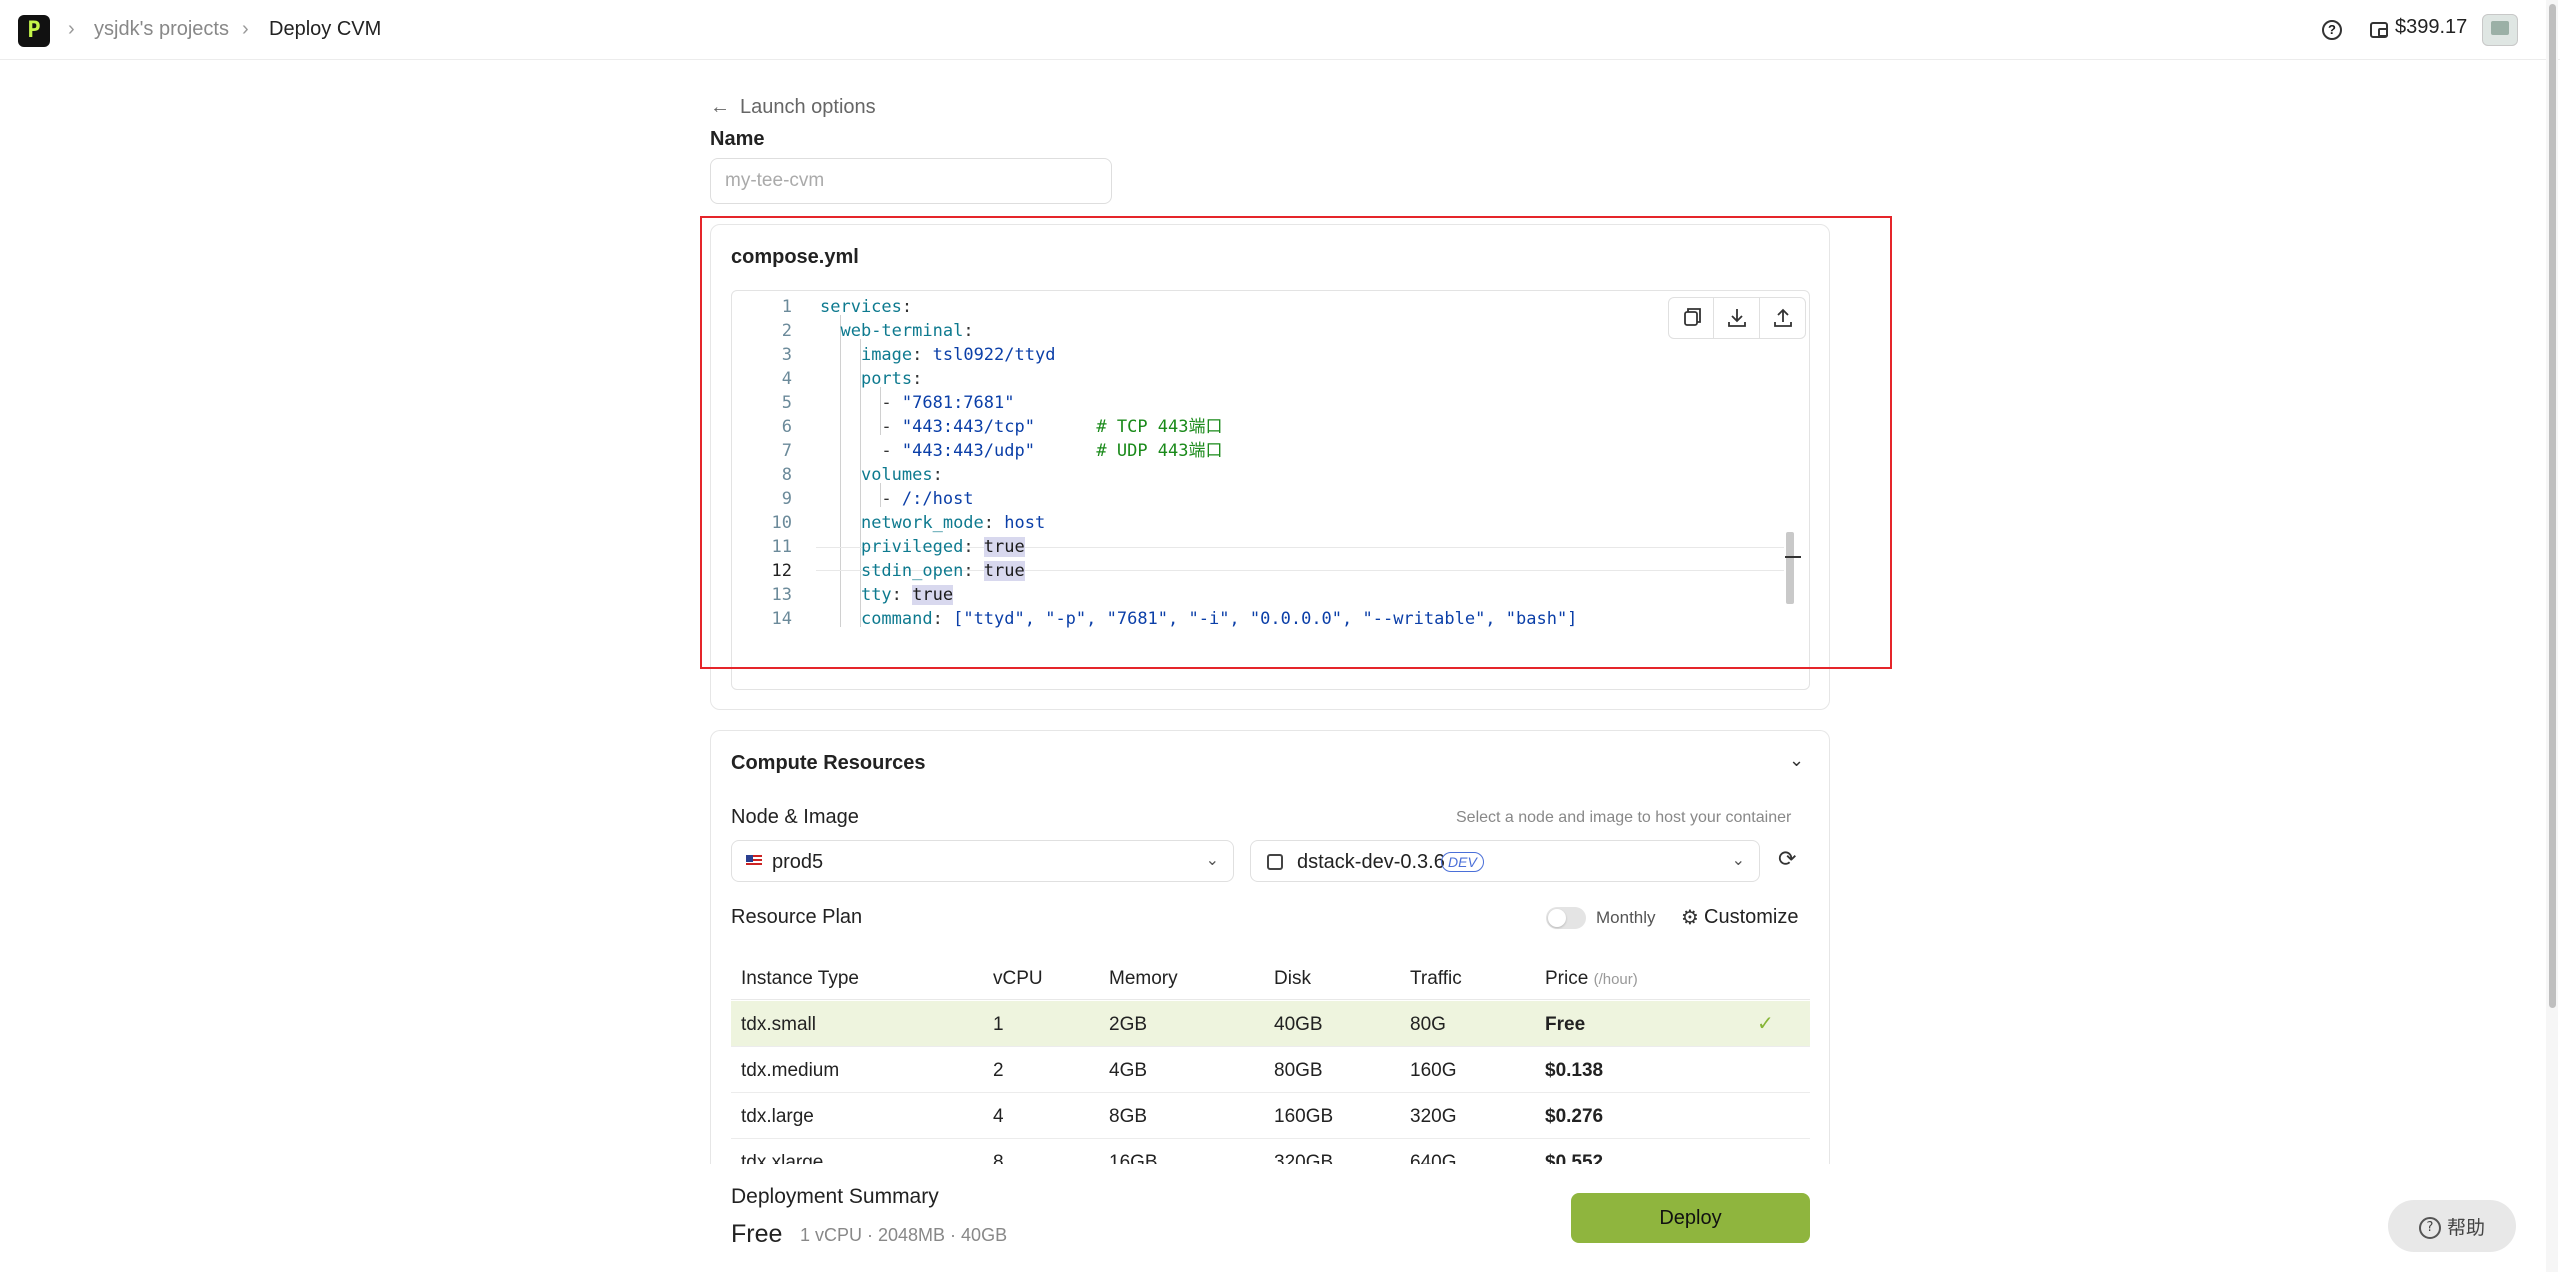 Image resolution: width=2560 pixels, height=1272 pixels. Describe the element at coordinates (808, 107) in the screenshot. I see `back-launch-options-link: Launch options` at that location.